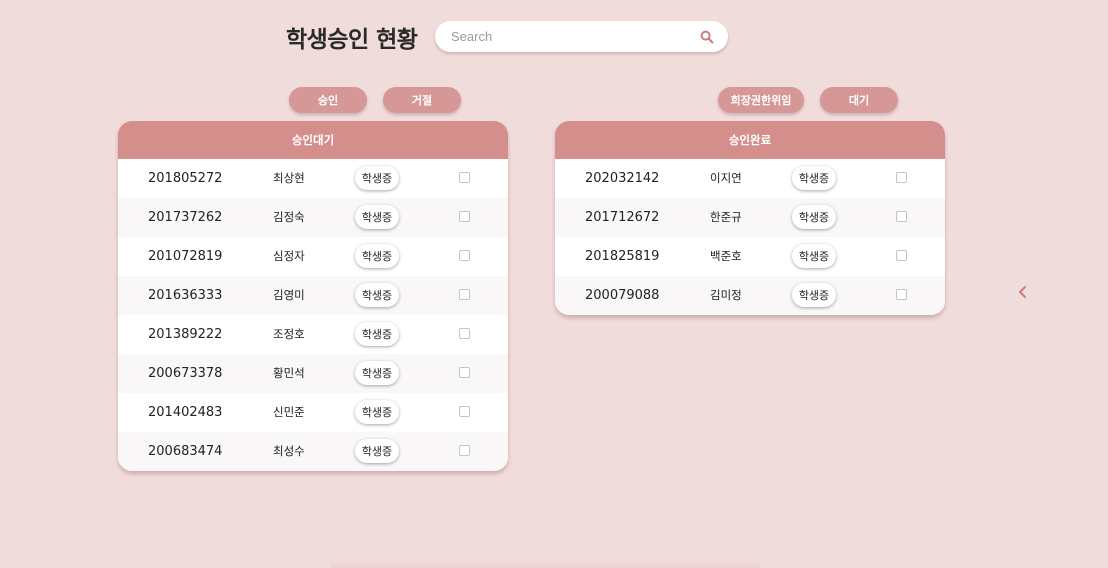 The image size is (1108, 568). I want to click on student-name: 조정호, so click(289, 334).